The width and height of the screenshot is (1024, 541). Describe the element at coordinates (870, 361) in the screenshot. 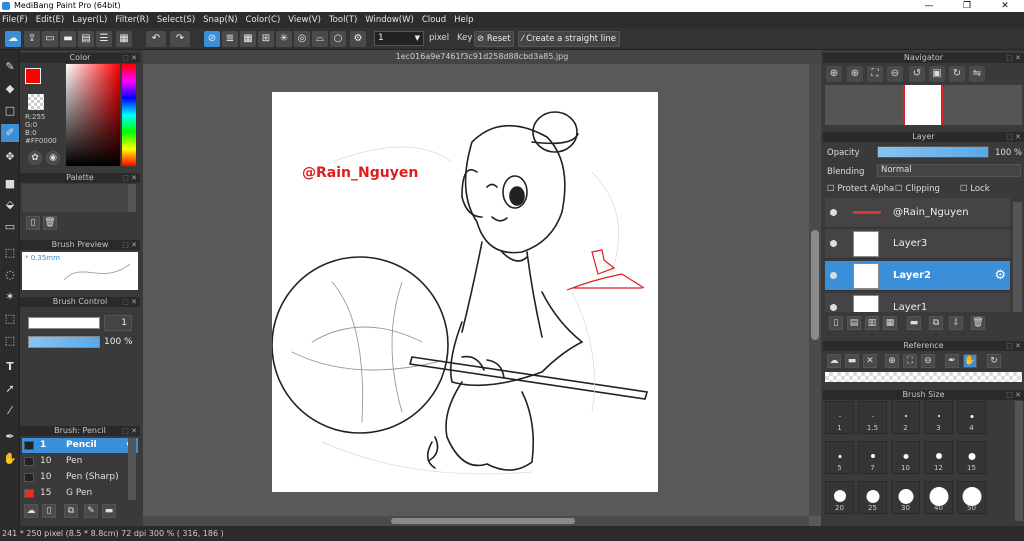

I see `reference-close-icon: ✕` at that location.